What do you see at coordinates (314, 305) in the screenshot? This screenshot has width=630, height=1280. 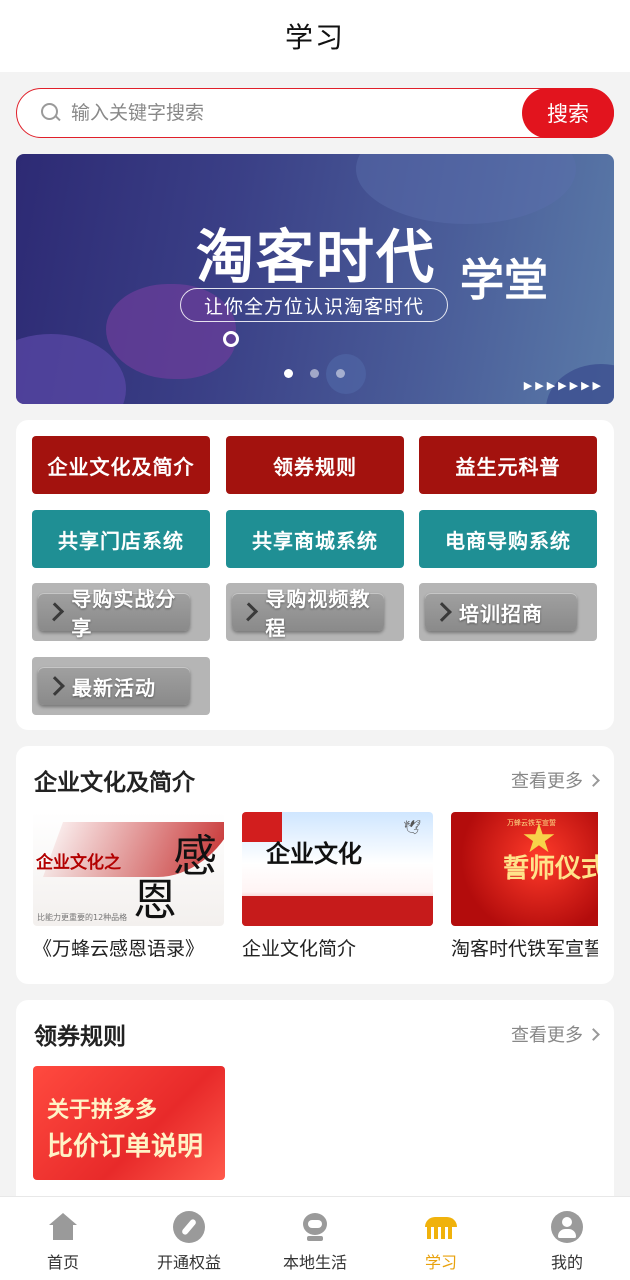 I see `banner-tagline: 让你全方位认识淘客时代` at bounding box center [314, 305].